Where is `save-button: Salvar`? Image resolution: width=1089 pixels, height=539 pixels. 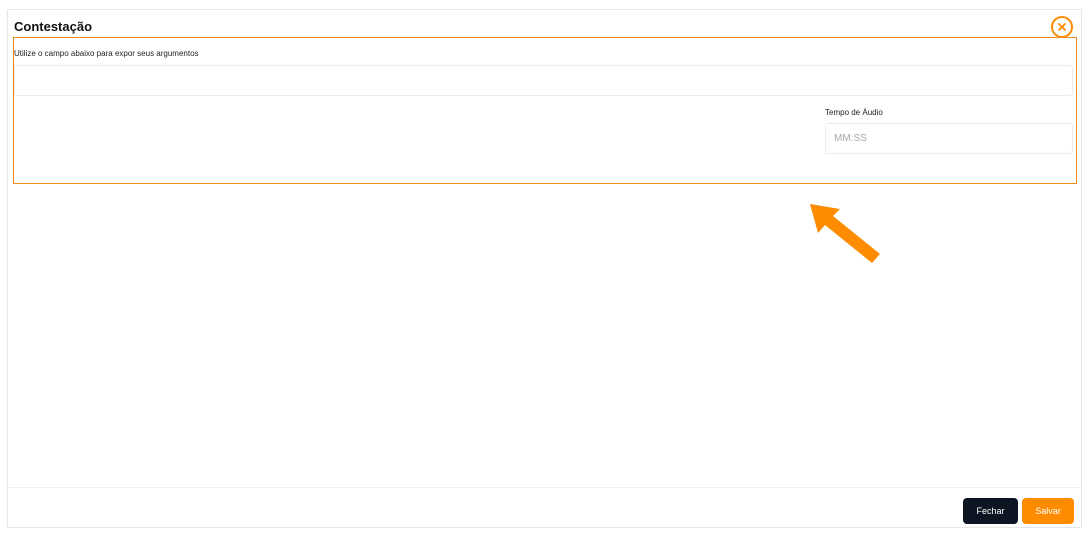
save-button: Salvar is located at coordinates (1048, 511).